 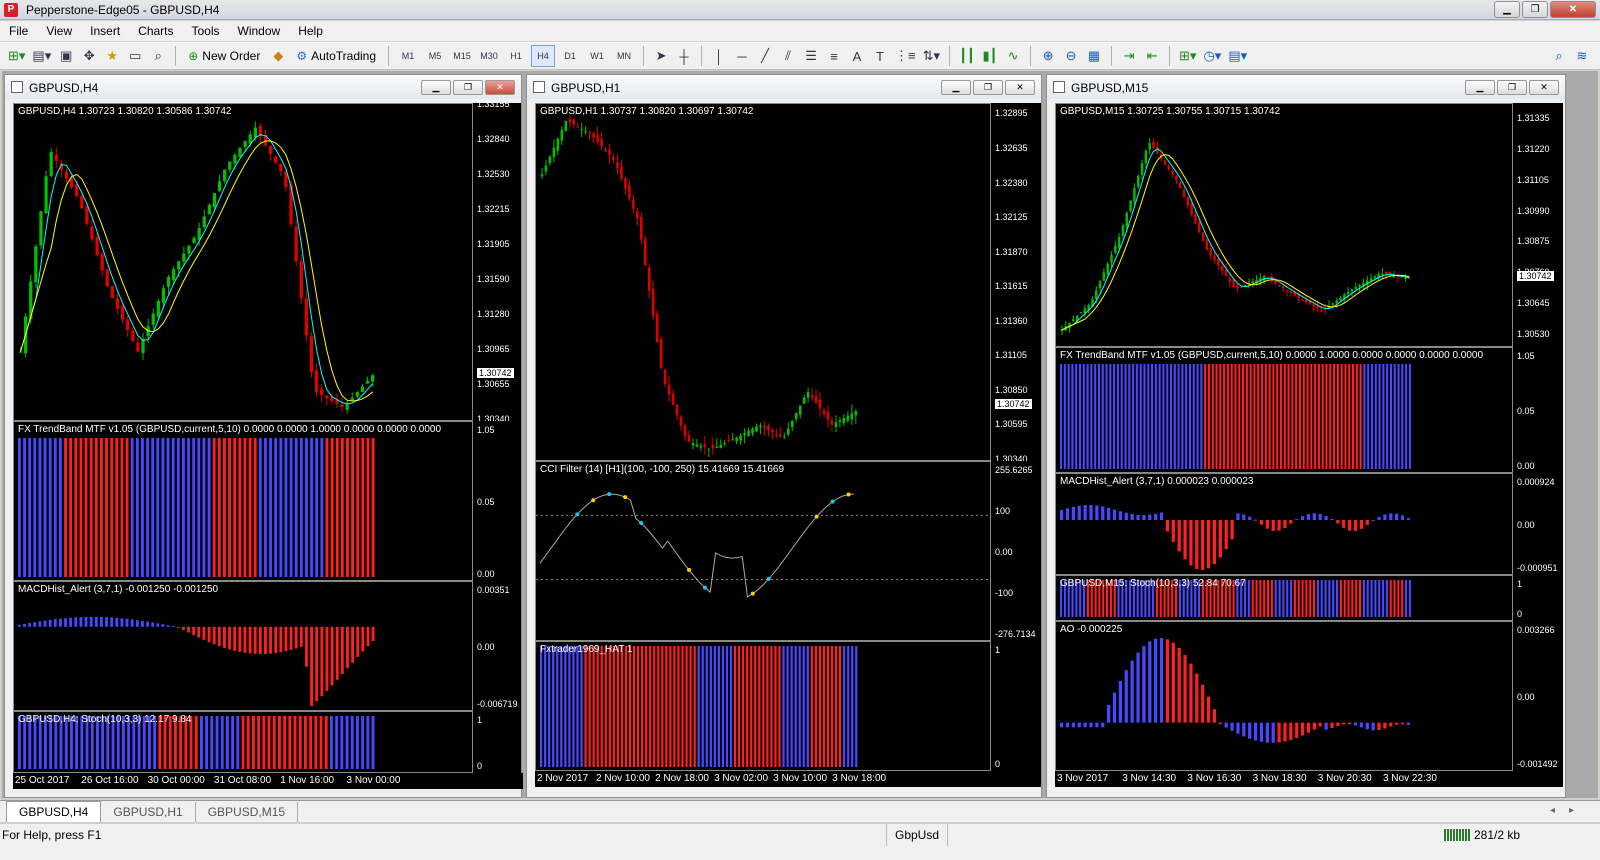 I want to click on timeframe-h1: H1, so click(x=516, y=56).